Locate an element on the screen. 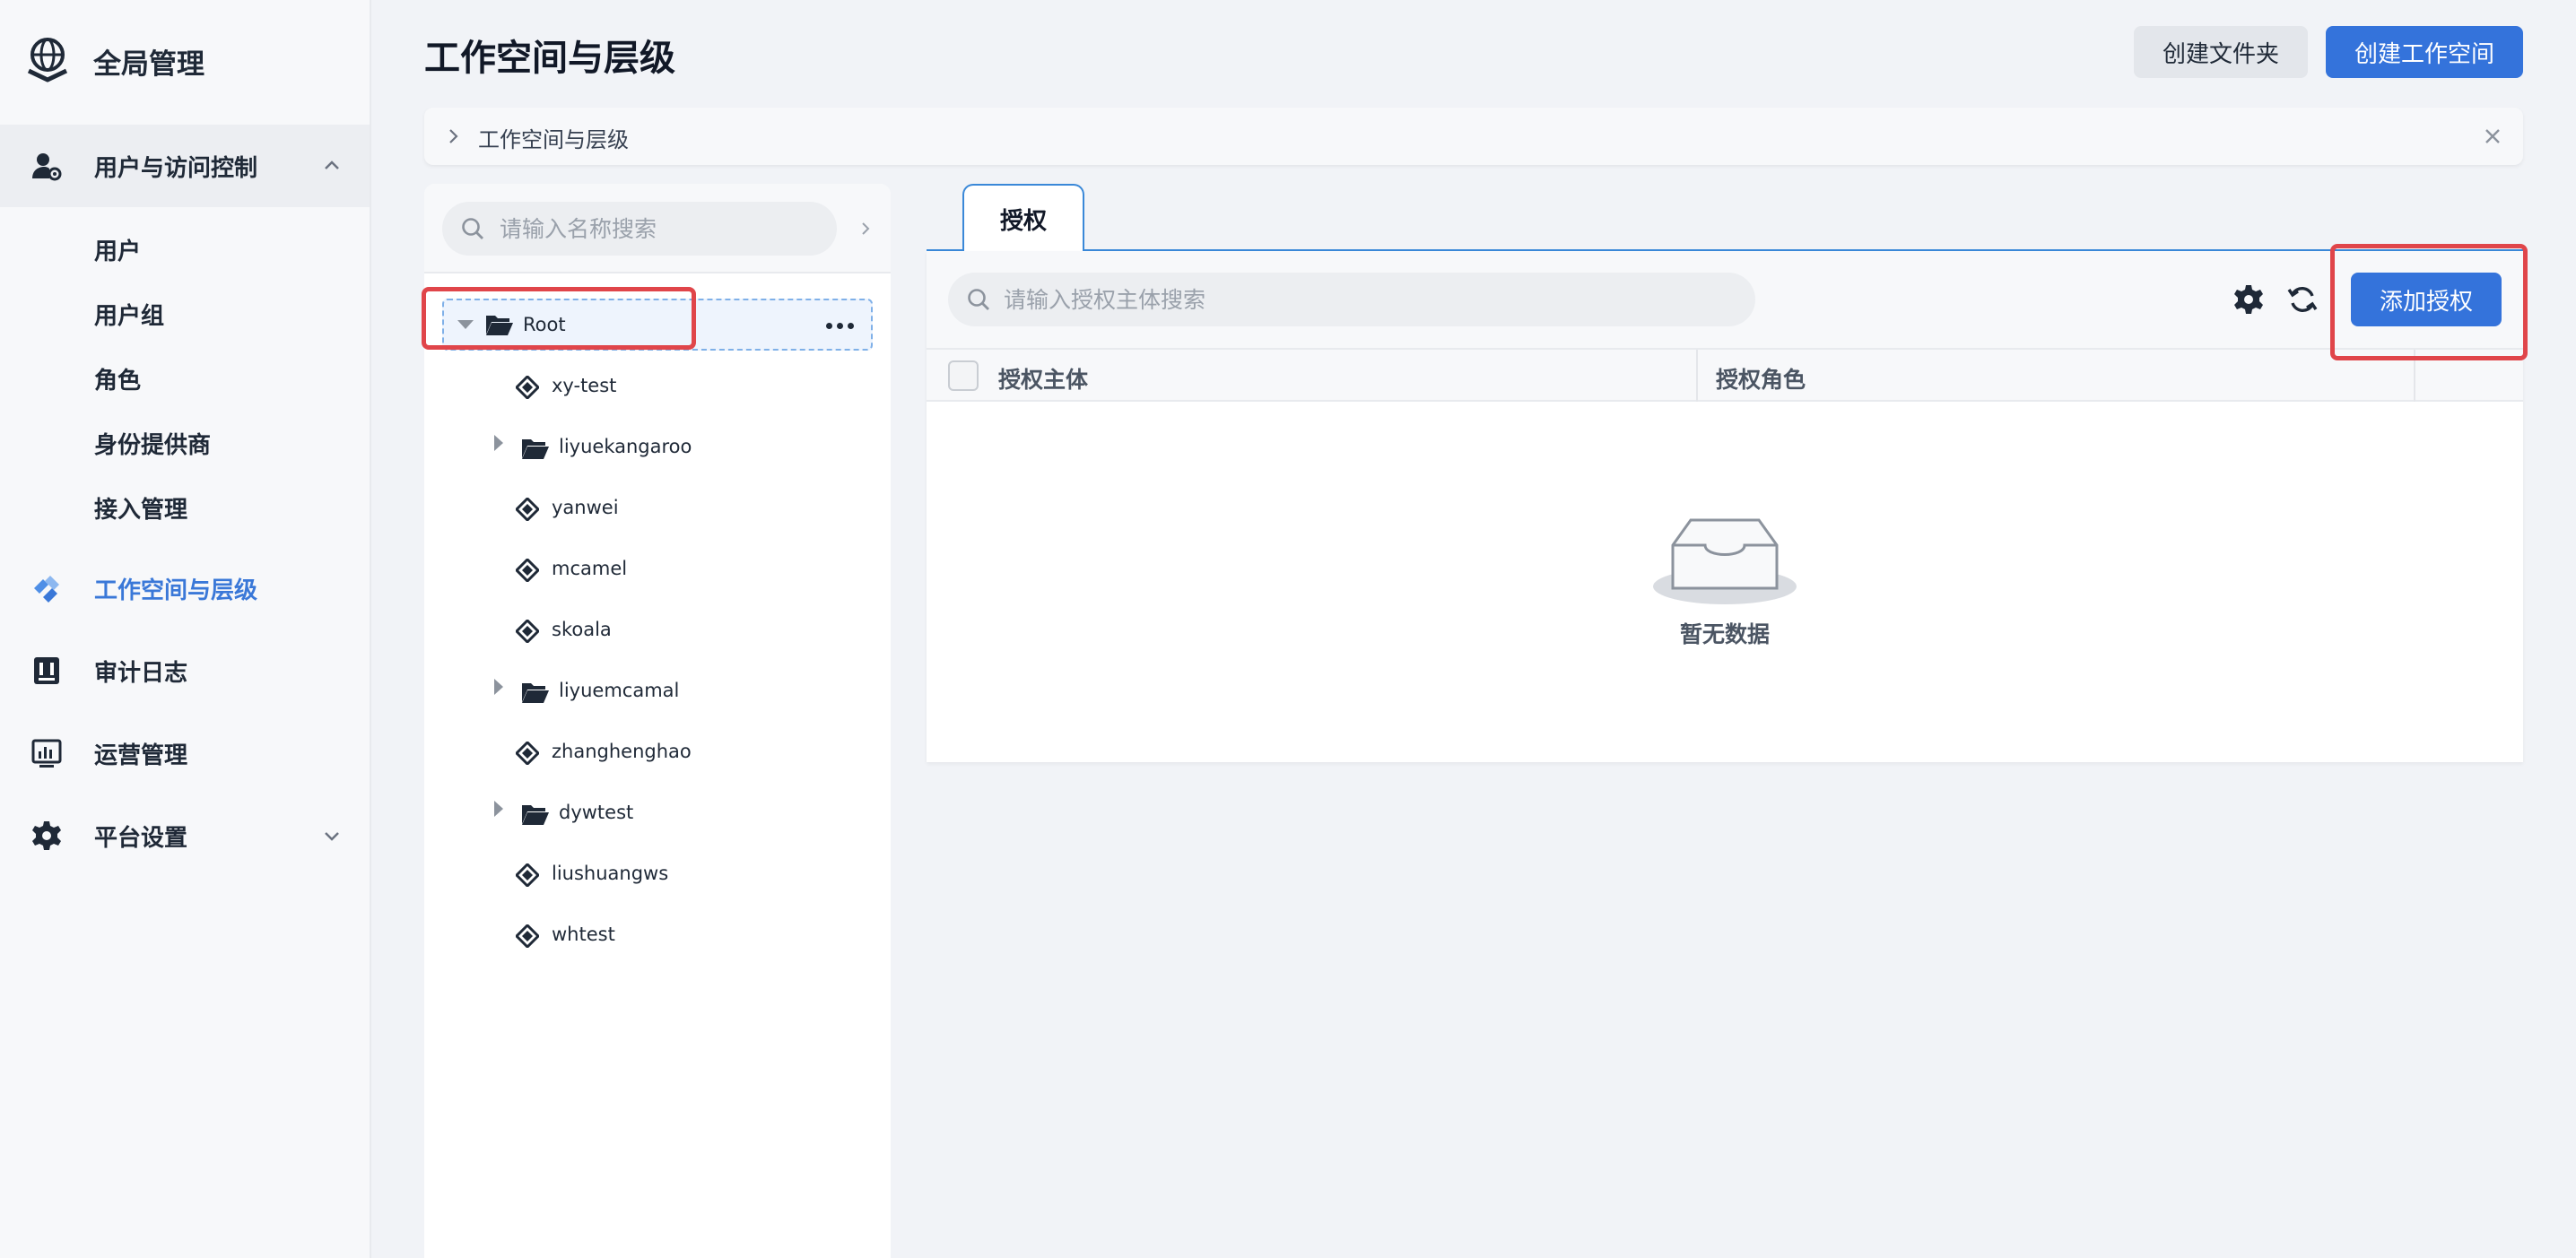 This screenshot has width=2576, height=1258. tree-node-label: liyuemcamal is located at coordinates (619, 691).